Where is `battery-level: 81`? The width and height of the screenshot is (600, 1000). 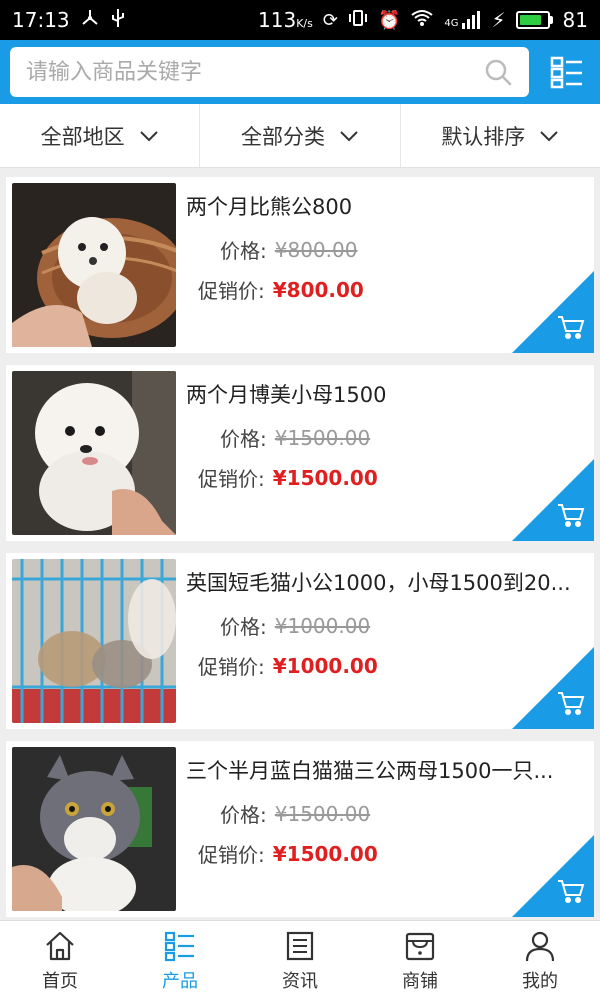
battery-level: 81 is located at coordinates (575, 20).